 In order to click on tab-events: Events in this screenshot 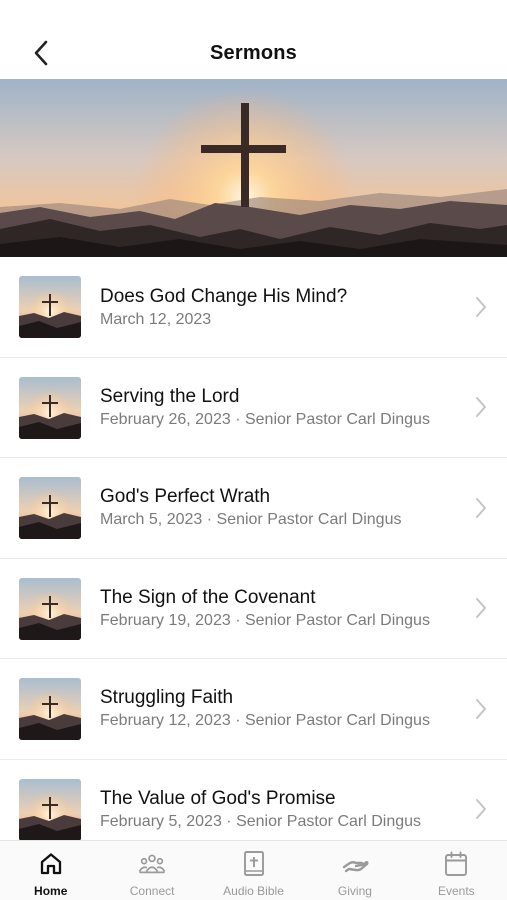, I will do `click(456, 870)`.